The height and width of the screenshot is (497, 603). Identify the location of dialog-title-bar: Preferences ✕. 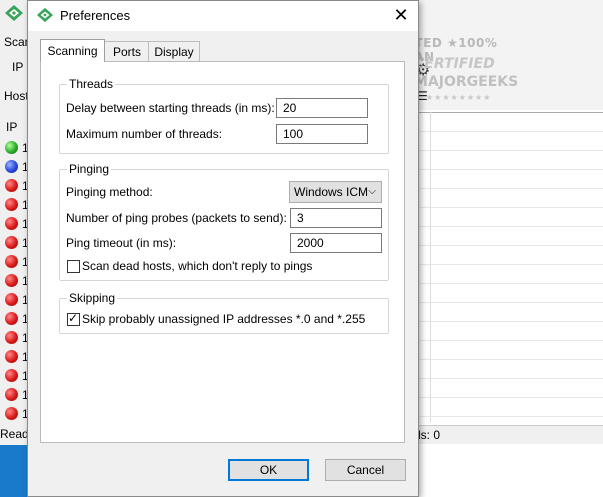
(223, 16).